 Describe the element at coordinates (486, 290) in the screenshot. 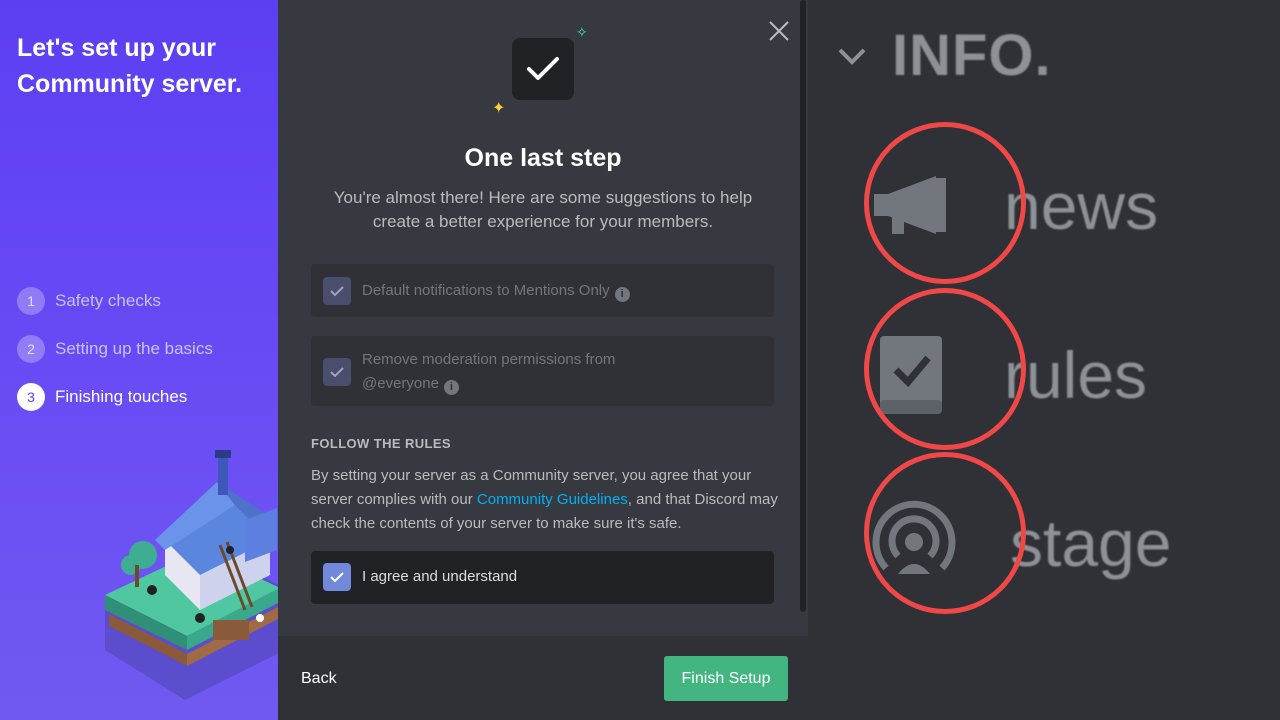

I see `option-label: Default notifications to Mentions Only` at that location.